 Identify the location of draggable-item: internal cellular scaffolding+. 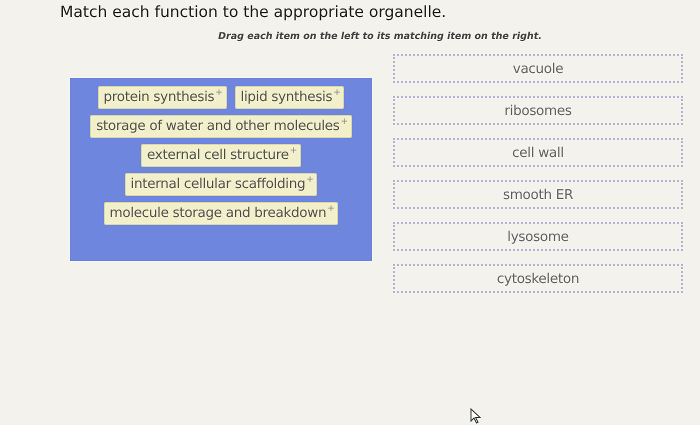
(221, 184).